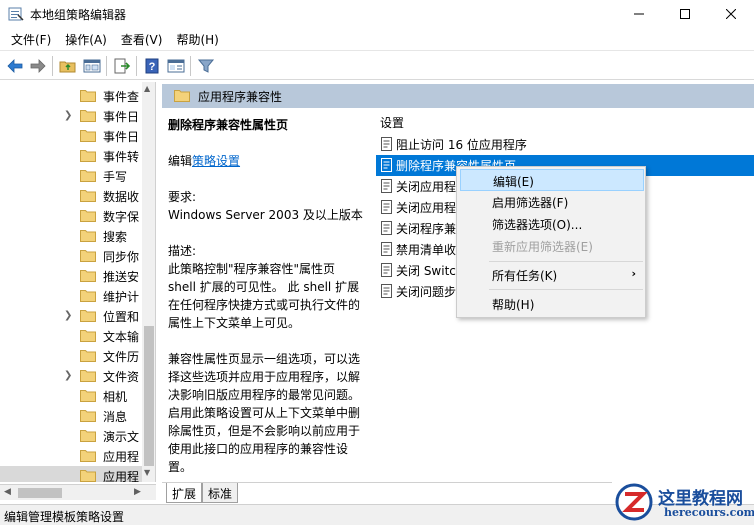 The height and width of the screenshot is (525, 754). Describe the element at coordinates (565, 144) in the screenshot. I see `list-item: 阻止访问 16 位应用程序` at that location.